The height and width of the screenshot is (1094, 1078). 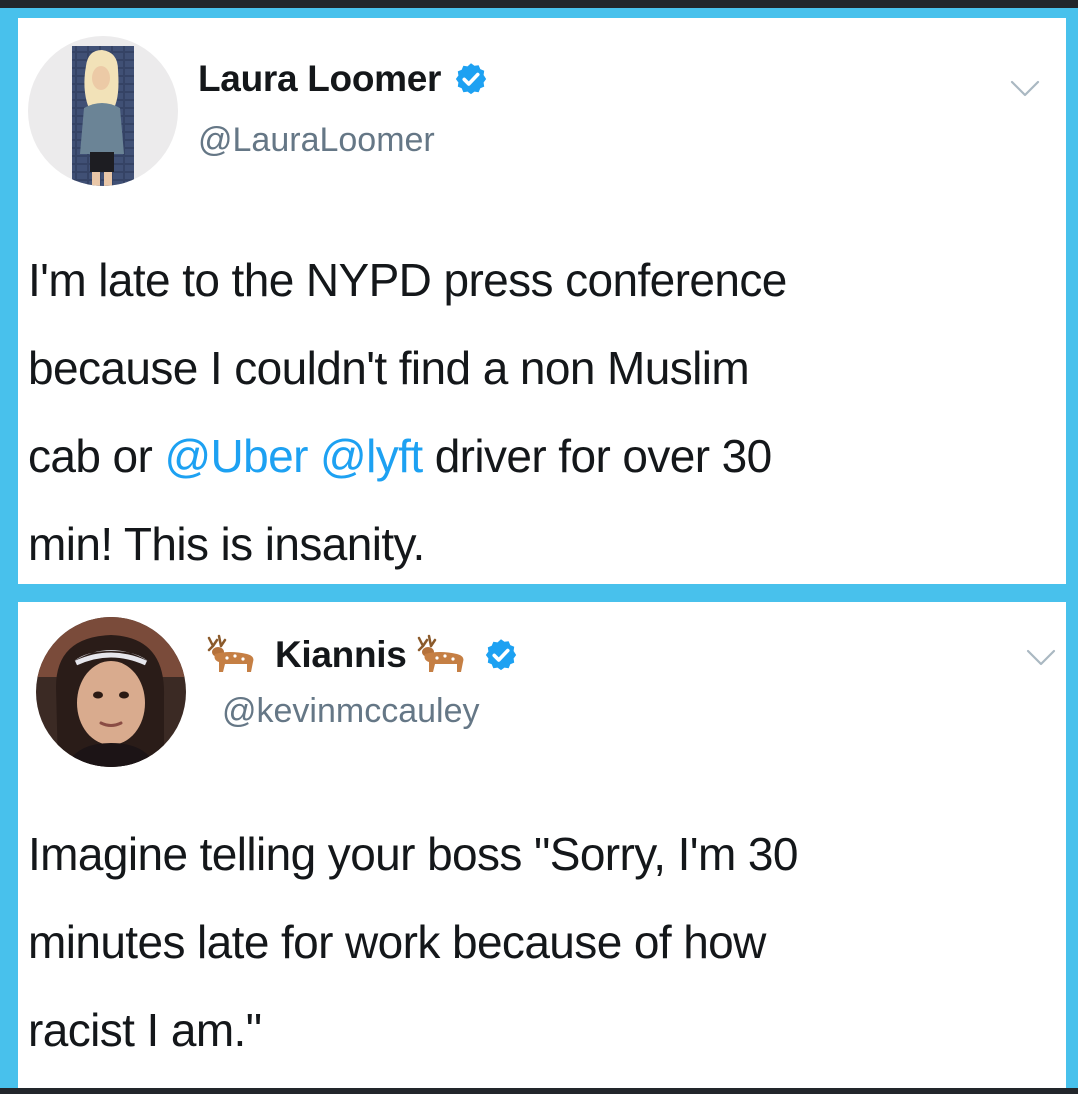 I want to click on tweet-text-line: Imagine telling your boss "Sorry, I'm 30, so click(x=413, y=854).